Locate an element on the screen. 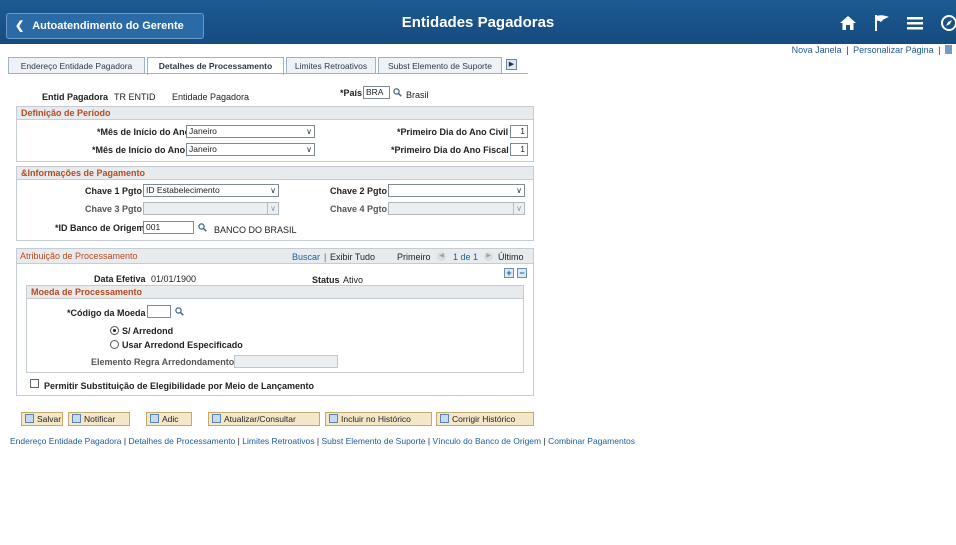 This screenshot has height=545, width=956. footer-link-combinar: Combinar Pagamentos is located at coordinates (591, 441).